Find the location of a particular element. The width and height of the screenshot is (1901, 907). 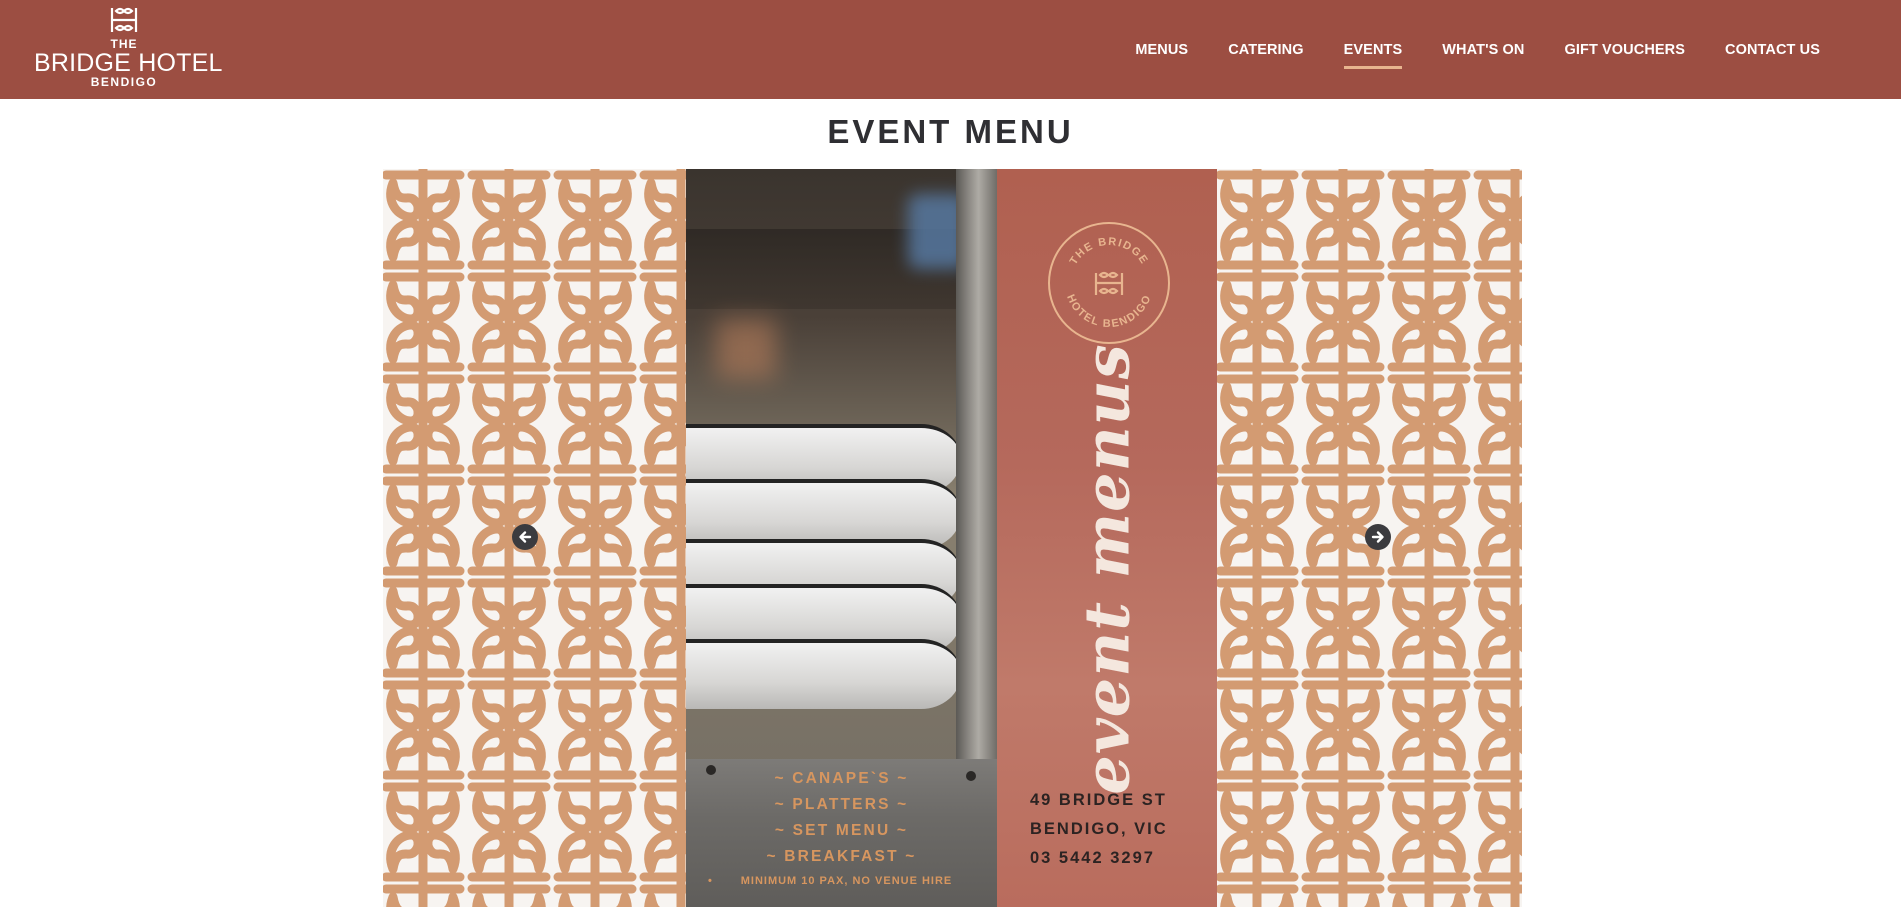

arrow-right-circle-icon is located at coordinates (1377, 537).